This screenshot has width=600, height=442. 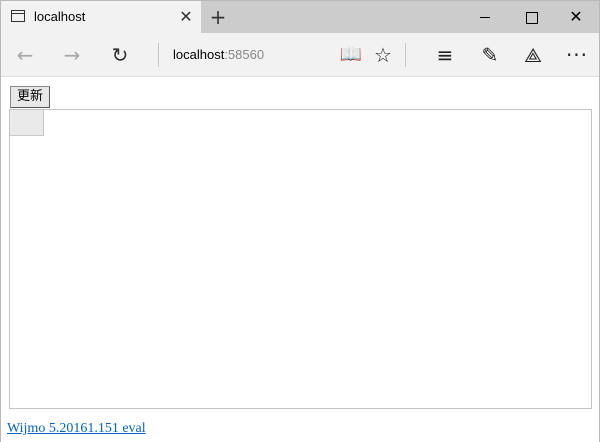 I want to click on back-arrow-icon: ←, so click(x=25, y=55).